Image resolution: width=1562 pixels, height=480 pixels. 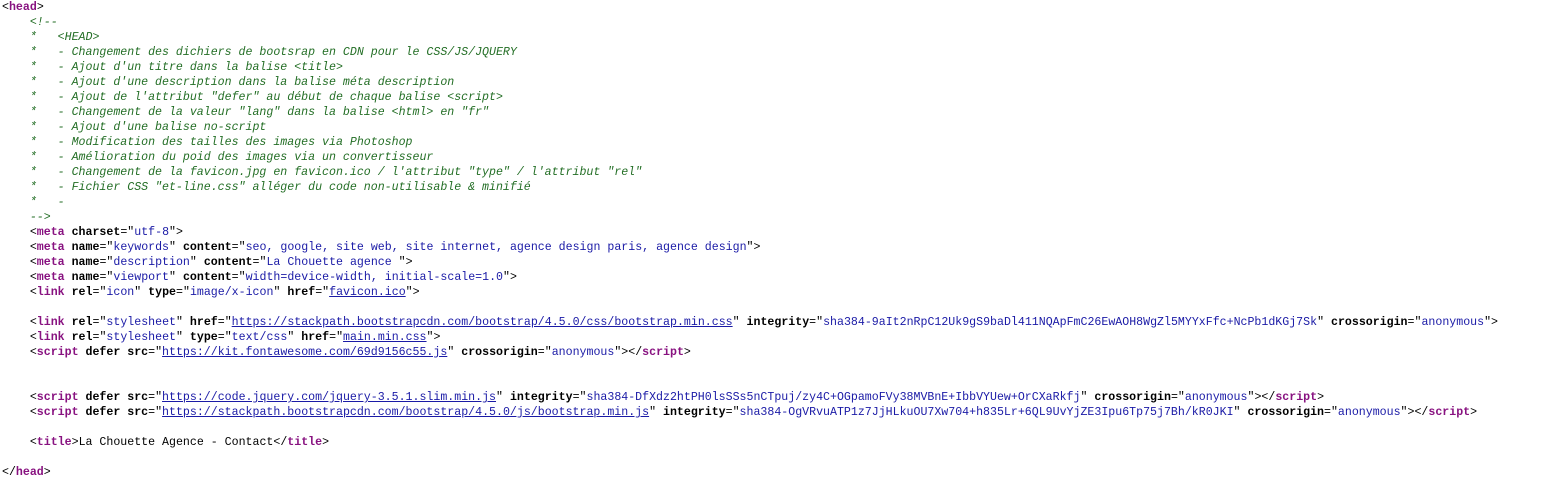 What do you see at coordinates (33, 202) in the screenshot?
I see `comment-text: * -` at bounding box center [33, 202].